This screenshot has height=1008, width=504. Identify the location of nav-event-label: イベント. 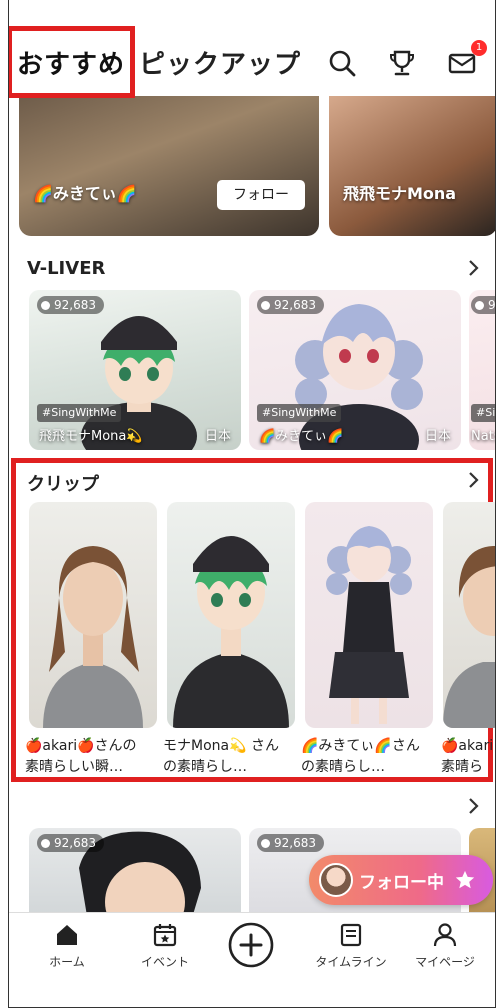
(164, 962).